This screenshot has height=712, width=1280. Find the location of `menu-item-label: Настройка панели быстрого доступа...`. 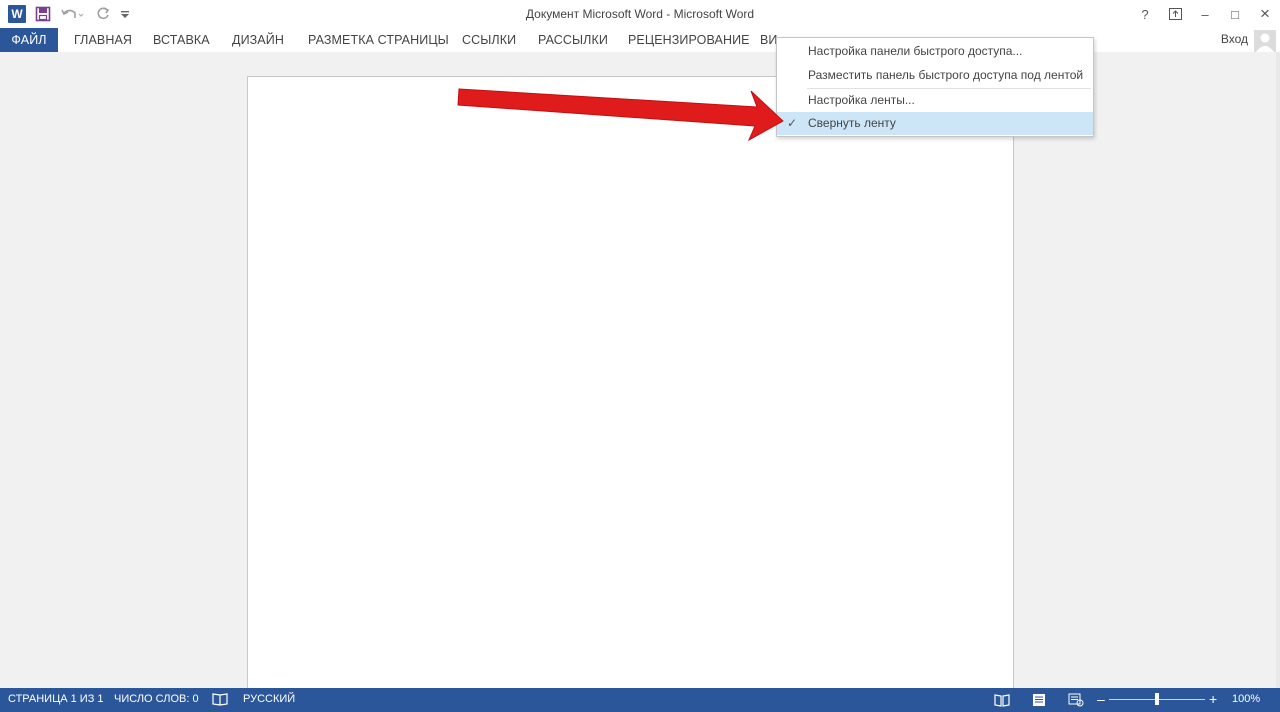

menu-item-label: Настройка панели быстрого доступа... is located at coordinates (915, 51).